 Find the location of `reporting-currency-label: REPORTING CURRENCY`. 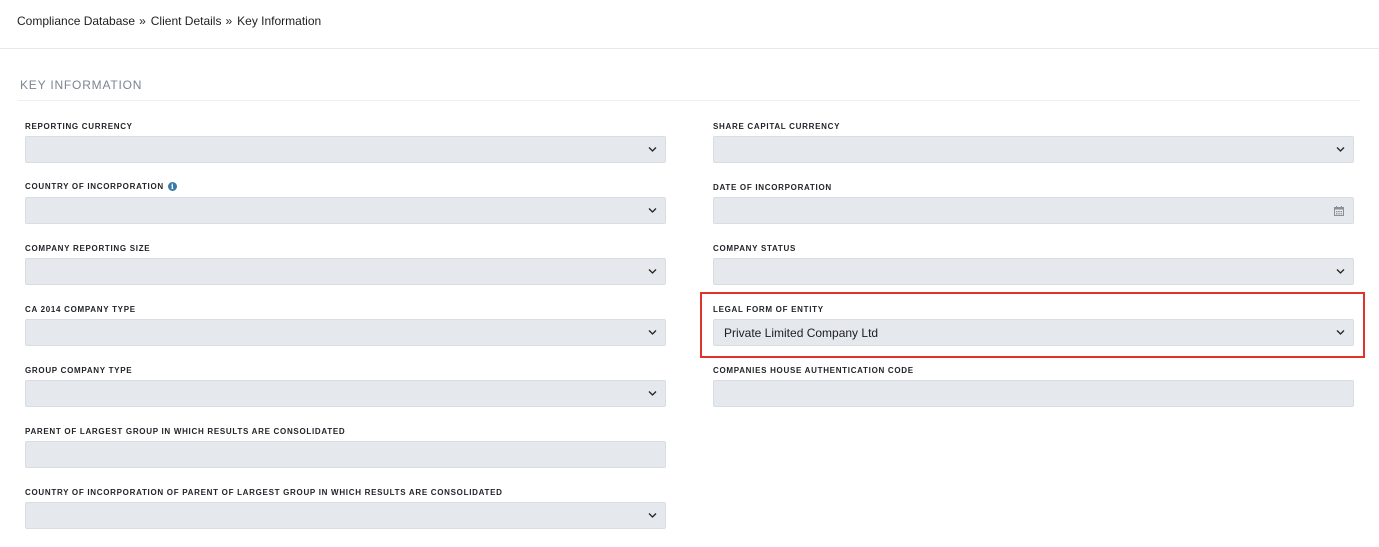

reporting-currency-label: REPORTING CURRENCY is located at coordinates (79, 126).